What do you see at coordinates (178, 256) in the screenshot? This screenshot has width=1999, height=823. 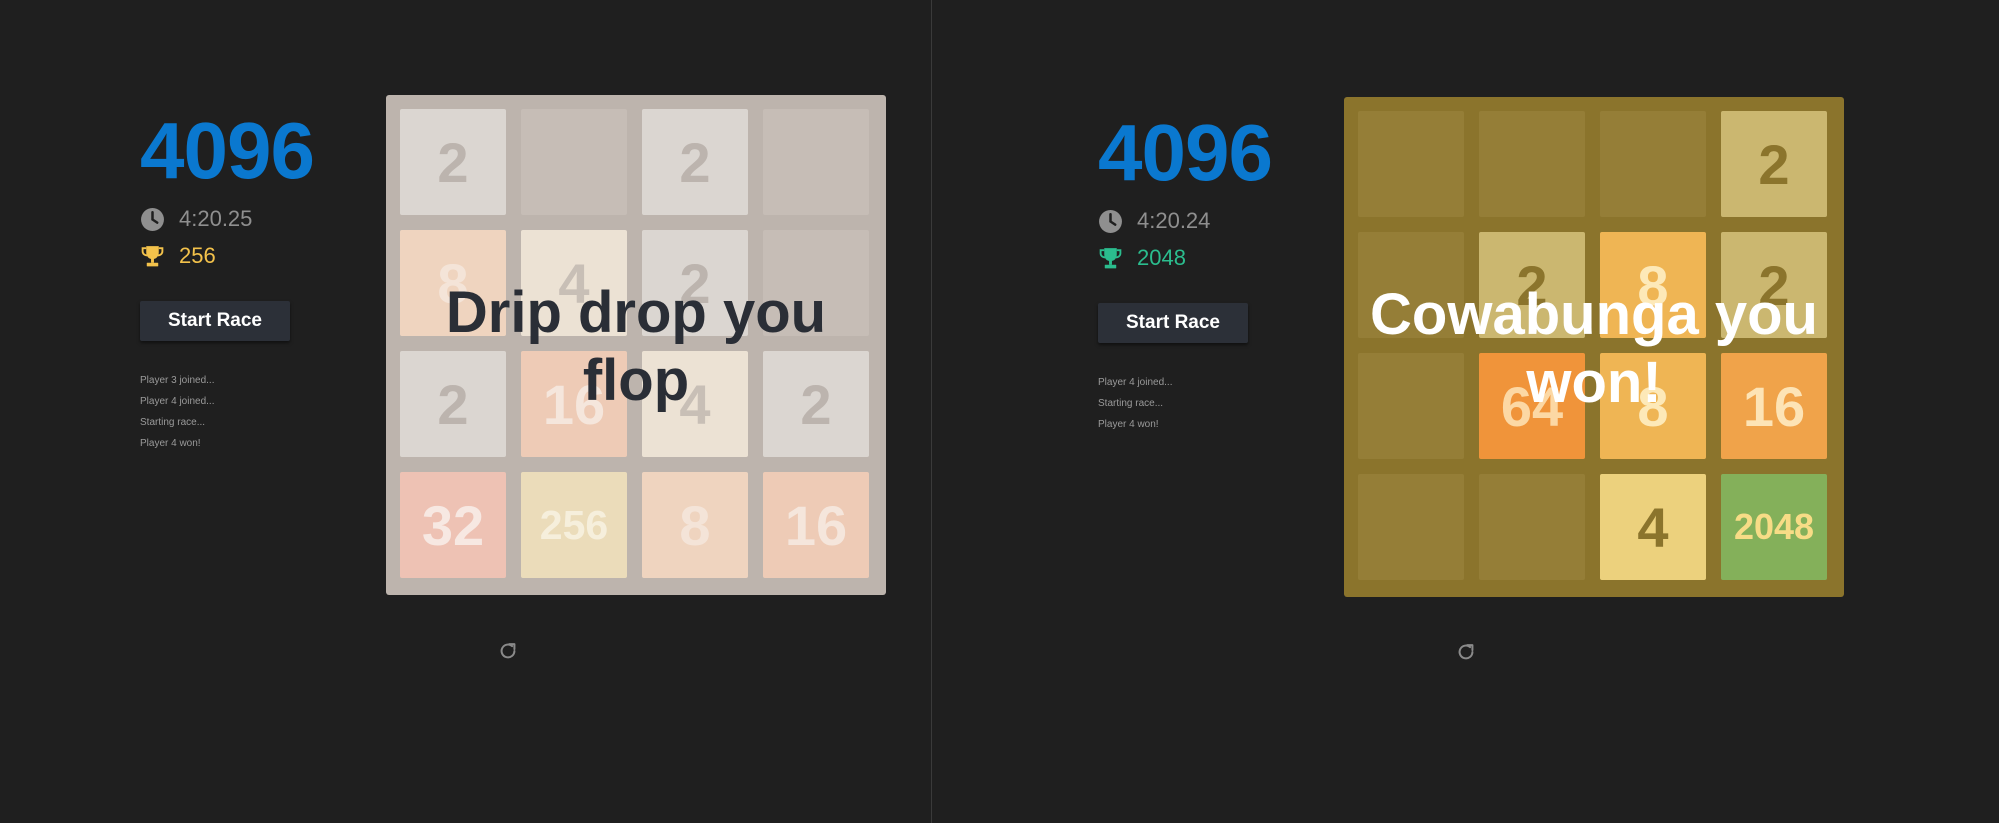 I see `best-tile-row: 256` at bounding box center [178, 256].